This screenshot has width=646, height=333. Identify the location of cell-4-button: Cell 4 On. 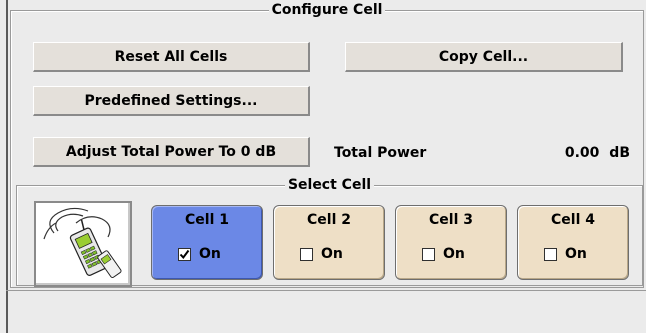
(573, 242).